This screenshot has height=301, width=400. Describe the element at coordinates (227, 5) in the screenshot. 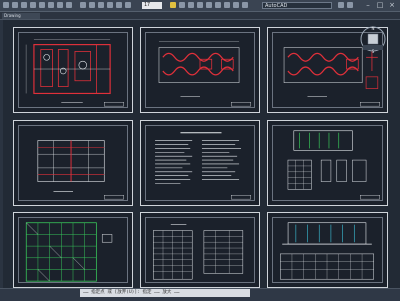

I see `osnap-icon` at that location.